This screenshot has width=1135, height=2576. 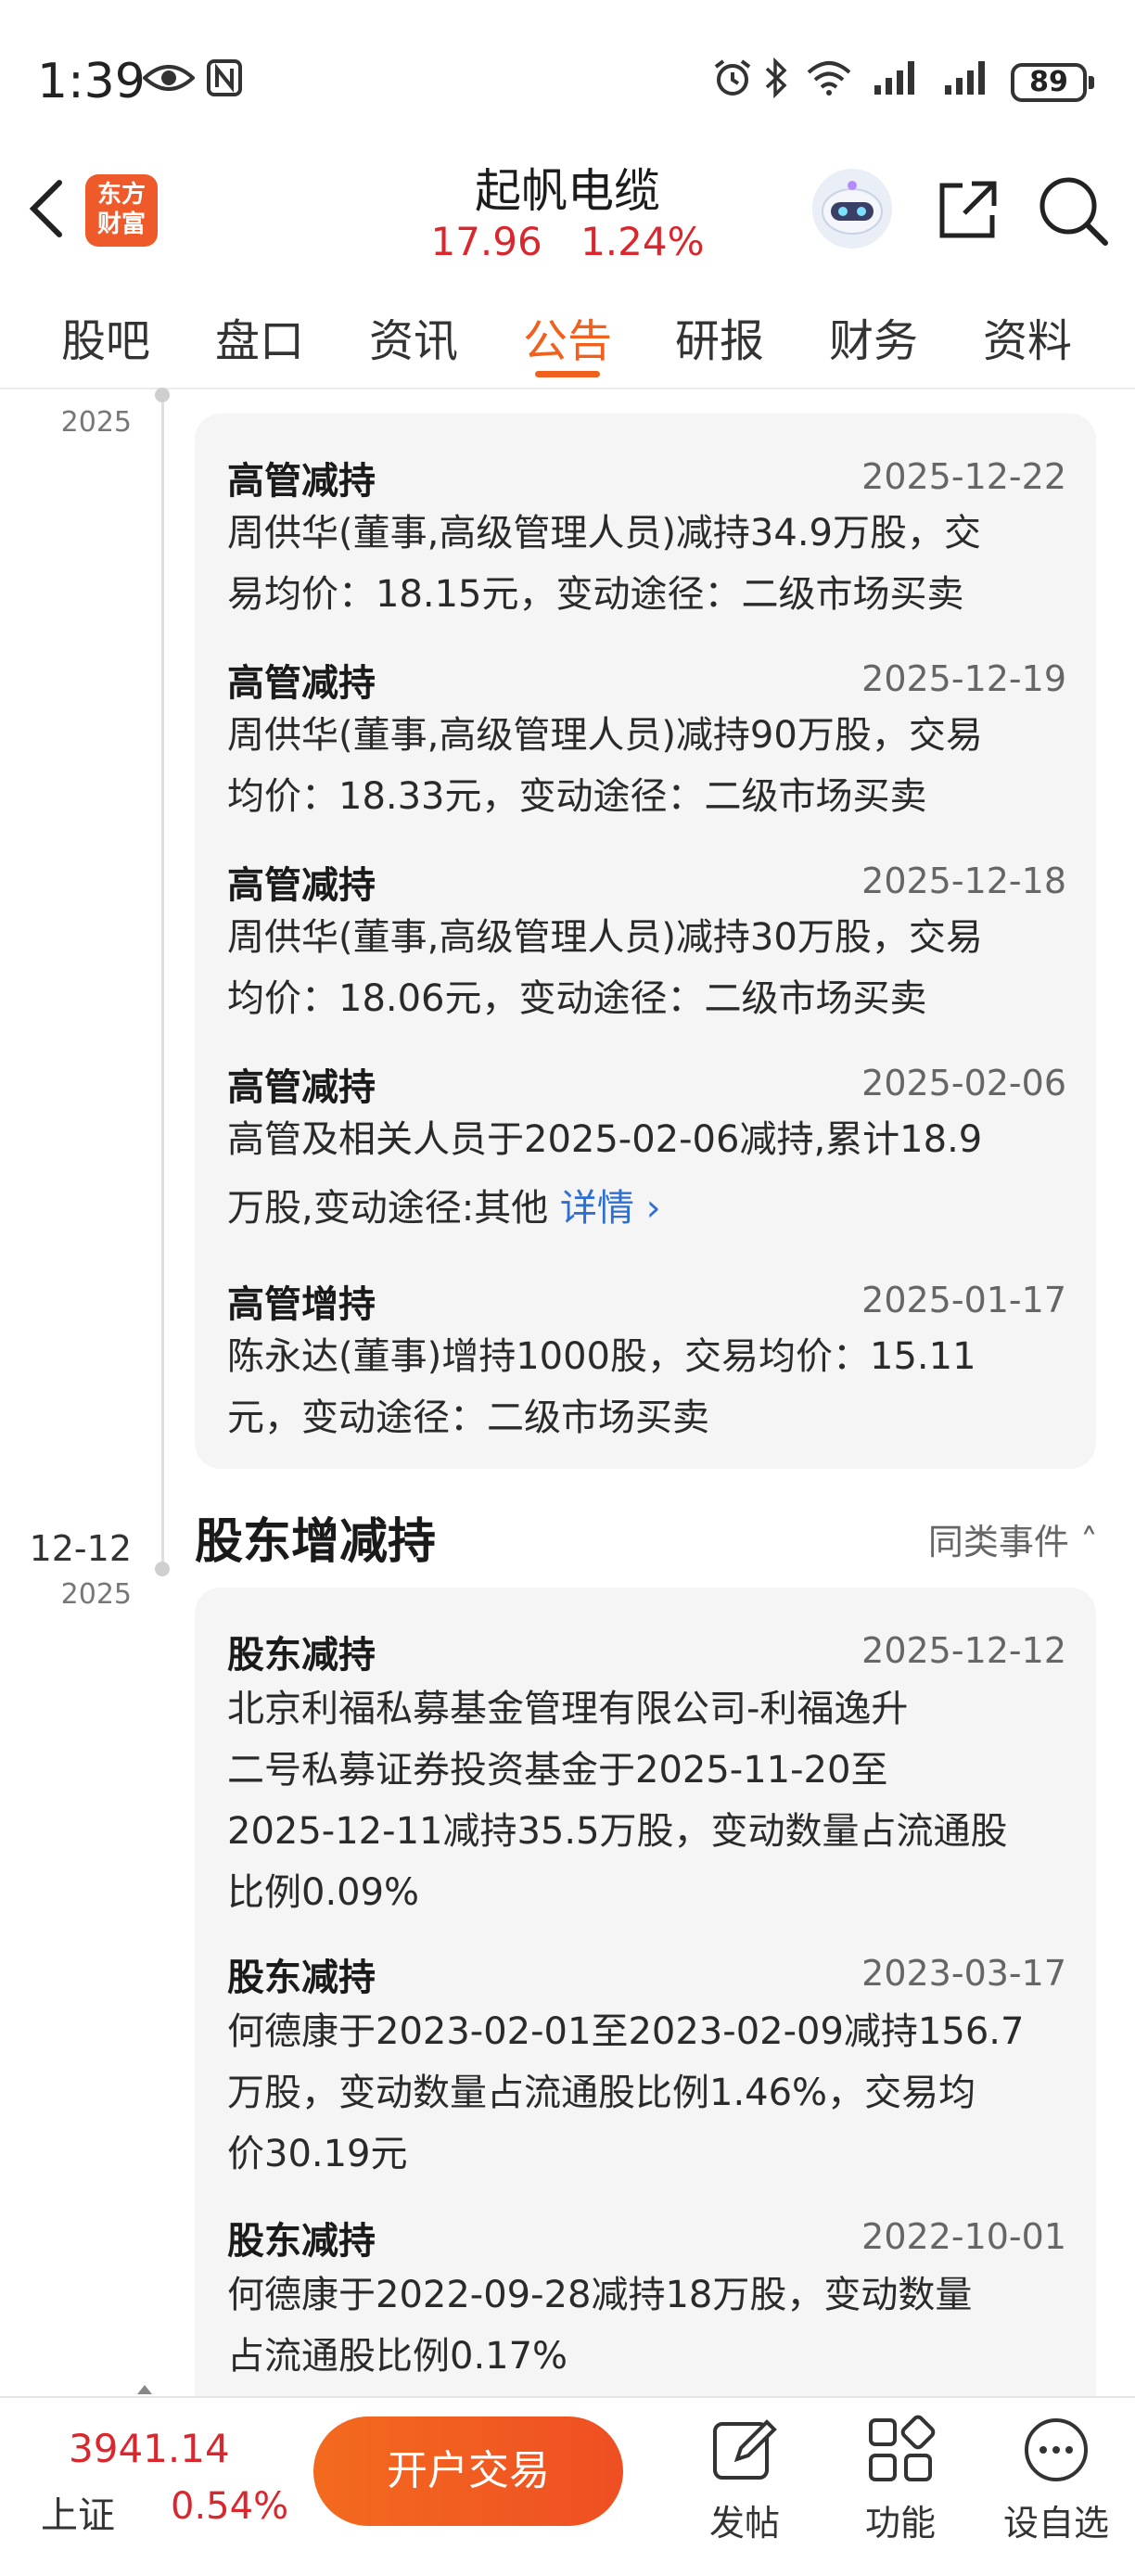 What do you see at coordinates (106, 336) in the screenshot?
I see `tab-guba: 股吧` at bounding box center [106, 336].